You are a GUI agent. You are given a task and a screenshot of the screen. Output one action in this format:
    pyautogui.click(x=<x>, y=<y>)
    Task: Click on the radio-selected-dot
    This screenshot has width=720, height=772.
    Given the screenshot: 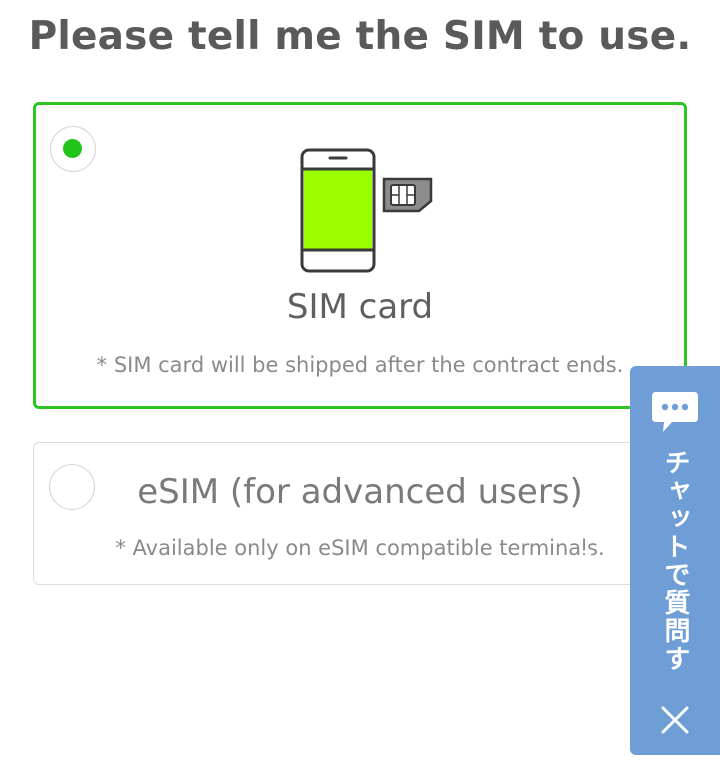 What is the action you would take?
    pyautogui.click(x=72, y=148)
    